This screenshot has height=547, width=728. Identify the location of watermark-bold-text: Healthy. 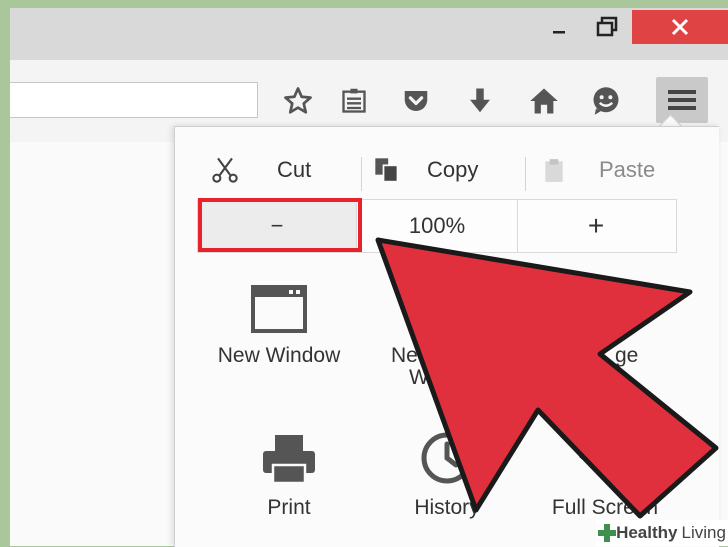
(647, 532).